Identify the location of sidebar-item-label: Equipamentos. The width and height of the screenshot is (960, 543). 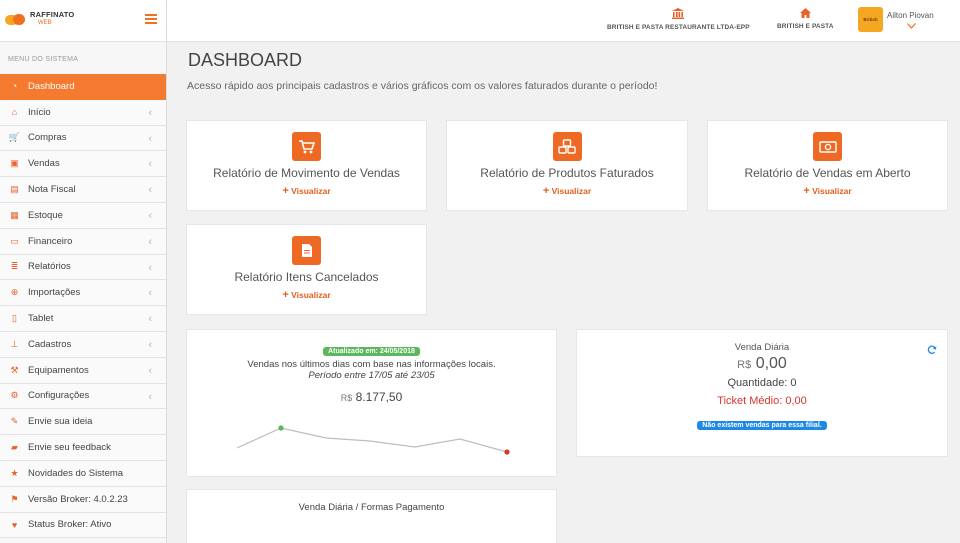
(58, 370).